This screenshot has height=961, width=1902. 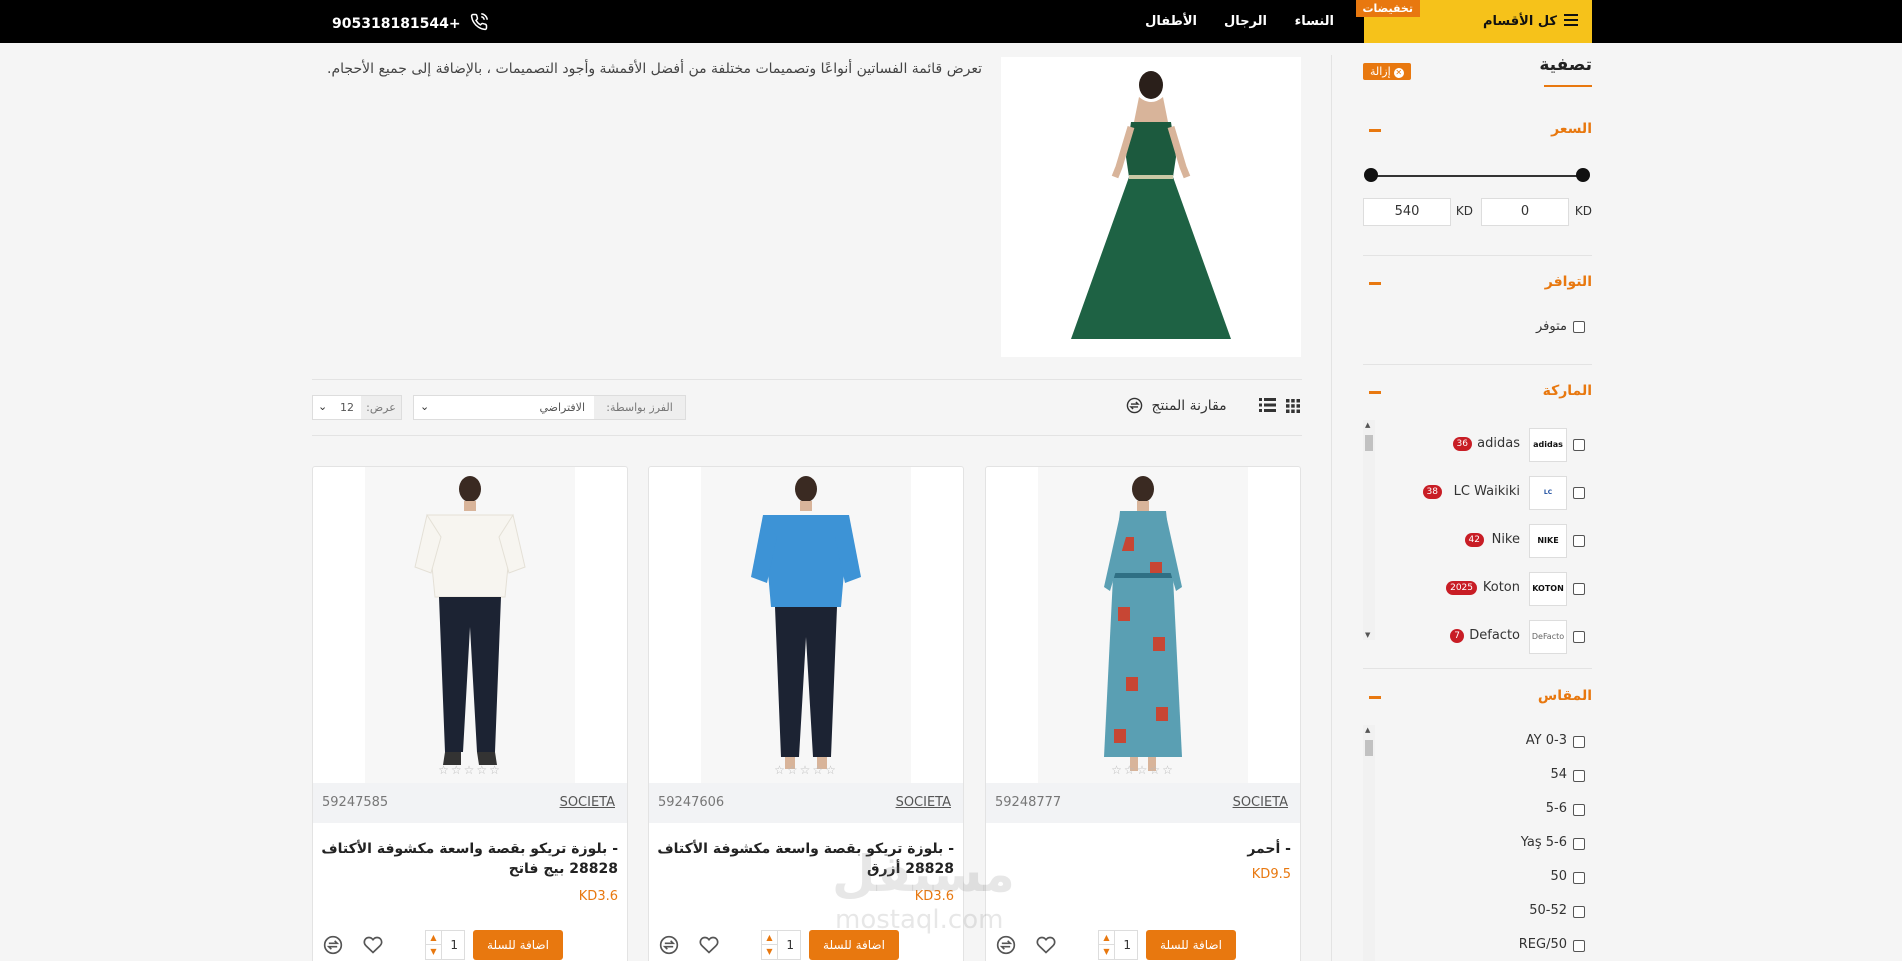 What do you see at coordinates (1462, 444) in the screenshot?
I see `brand-count-badge: 36` at bounding box center [1462, 444].